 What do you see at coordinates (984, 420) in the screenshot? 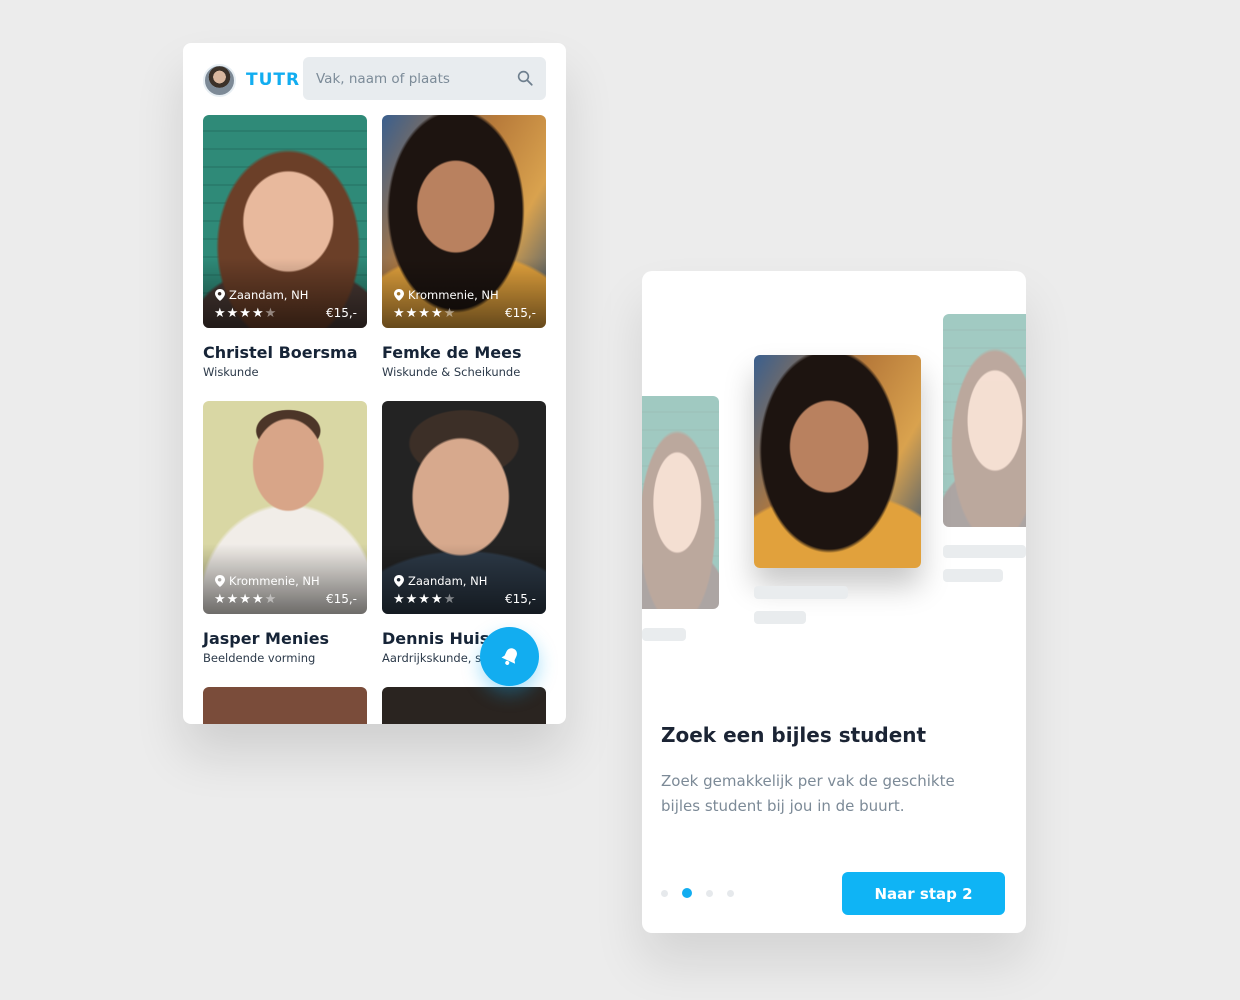
I see `carousel-next-photo` at bounding box center [984, 420].